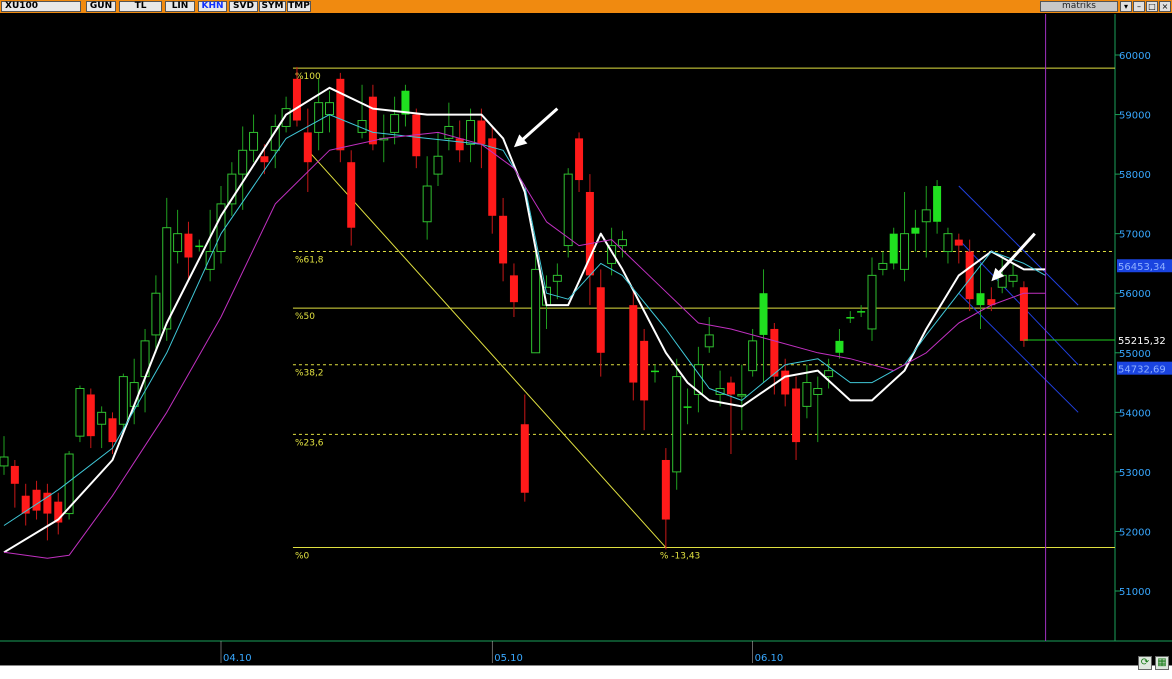 This screenshot has height=679, width=1172. I want to click on price-tag-label: 55215,32, so click(1142, 341).